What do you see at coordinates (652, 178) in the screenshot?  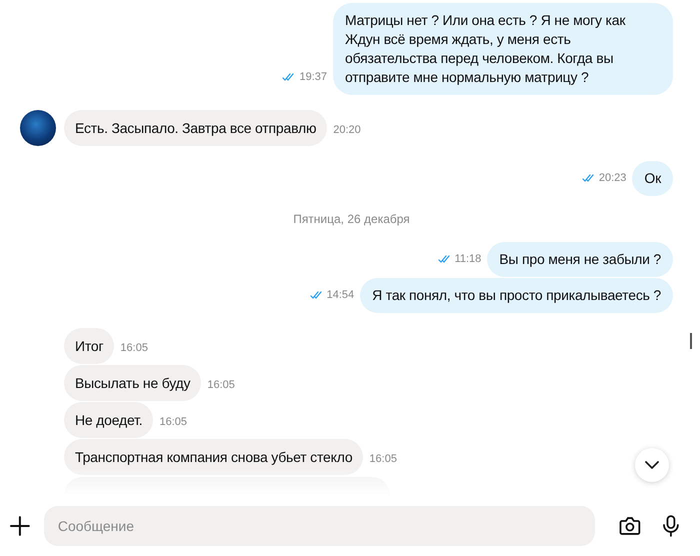 I see `message-bubble: Ок` at bounding box center [652, 178].